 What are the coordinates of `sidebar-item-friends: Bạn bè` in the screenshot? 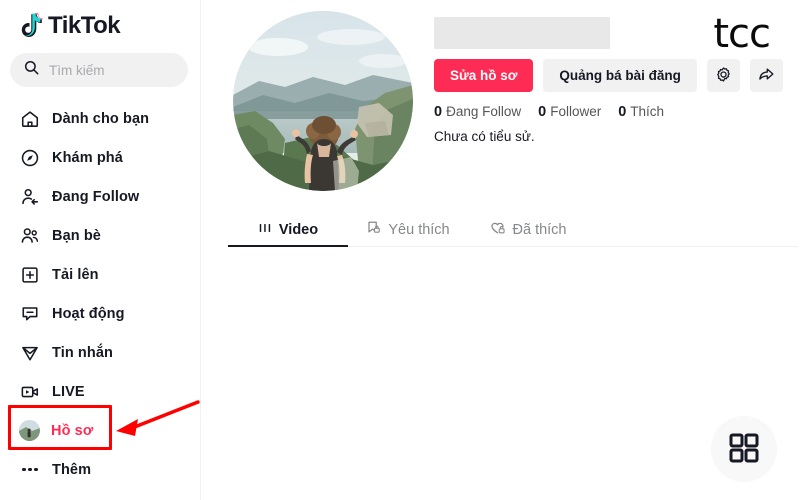 It's located at (100, 235).